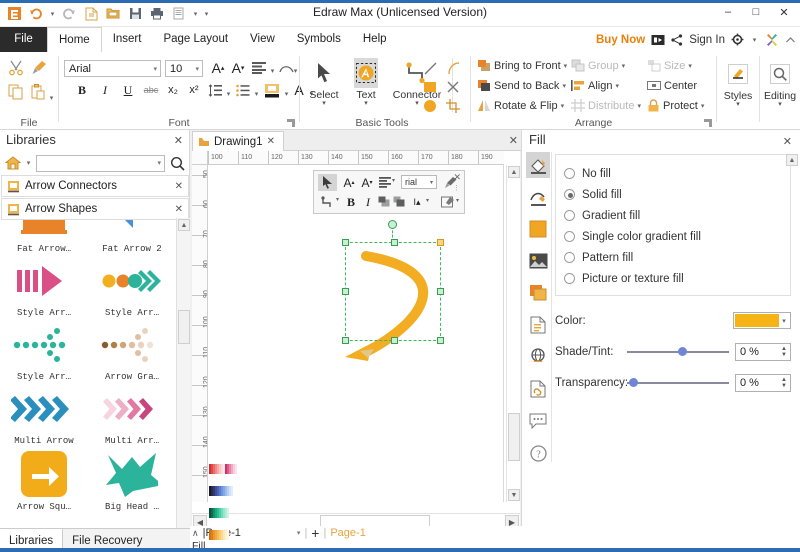 The width and height of the screenshot is (800, 552). I want to click on grow-font-button: A ▴, so click(218, 68).